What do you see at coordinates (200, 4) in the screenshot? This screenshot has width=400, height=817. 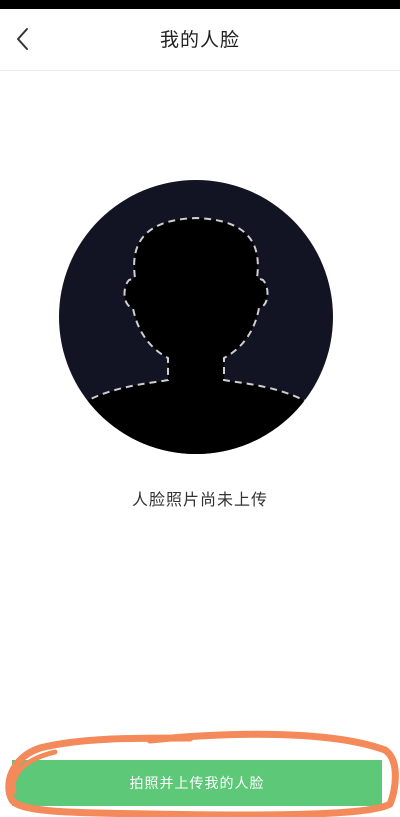 I see `status-bar` at bounding box center [200, 4].